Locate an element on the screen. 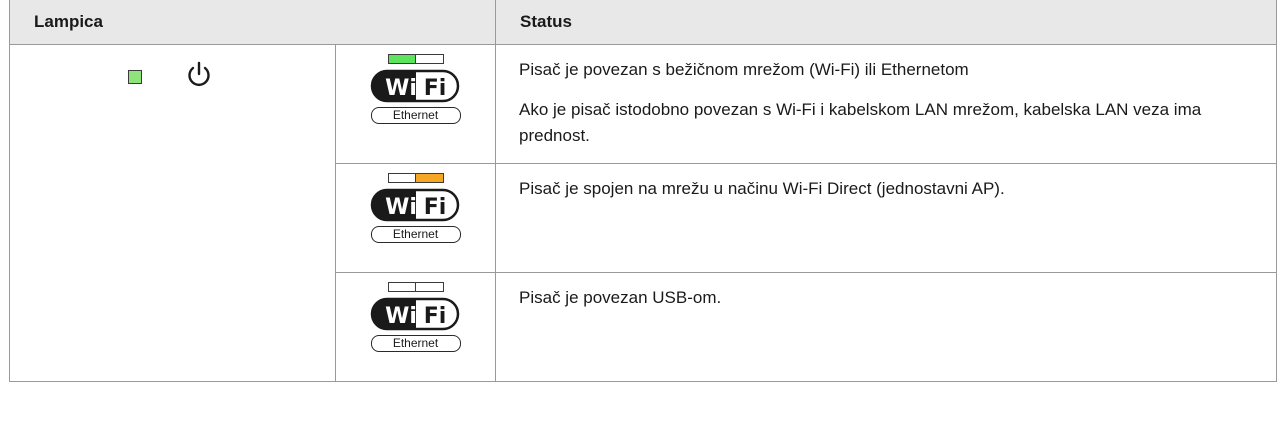 This screenshot has width=1285, height=432. power-icon is located at coordinates (199, 73).